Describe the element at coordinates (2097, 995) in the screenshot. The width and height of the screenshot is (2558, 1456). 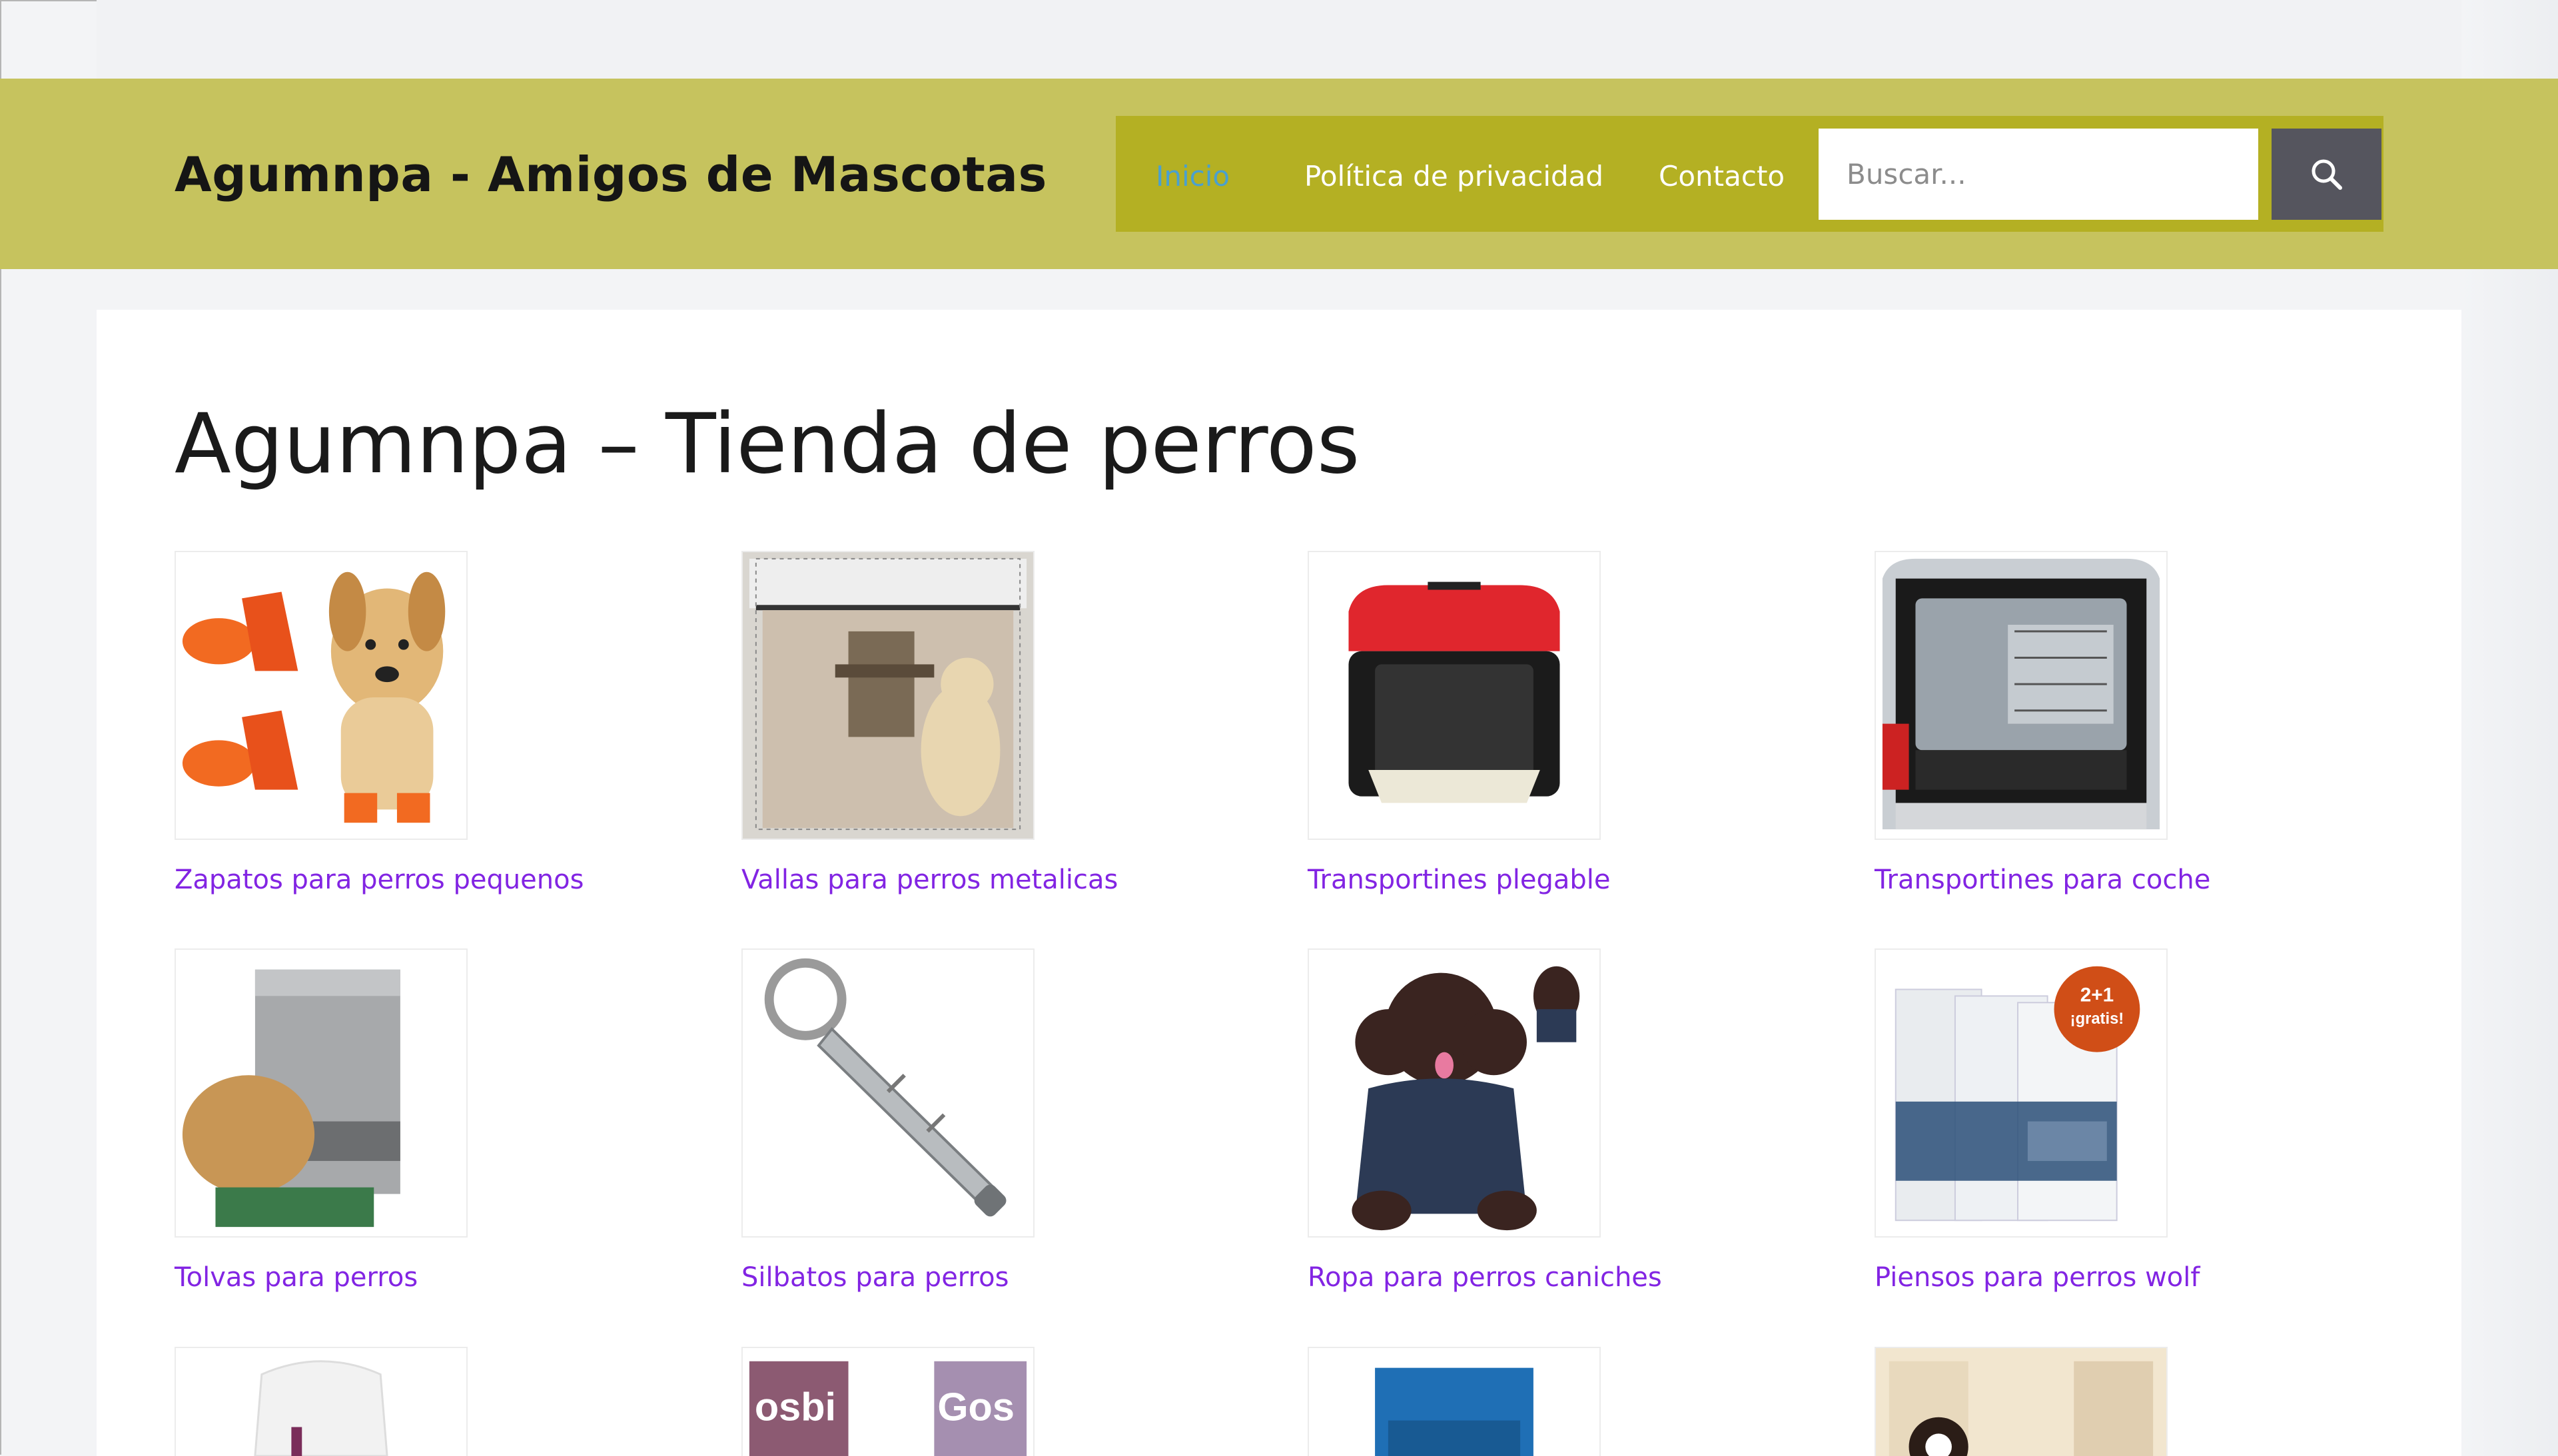
I see `promo-badge: 2+1` at that location.